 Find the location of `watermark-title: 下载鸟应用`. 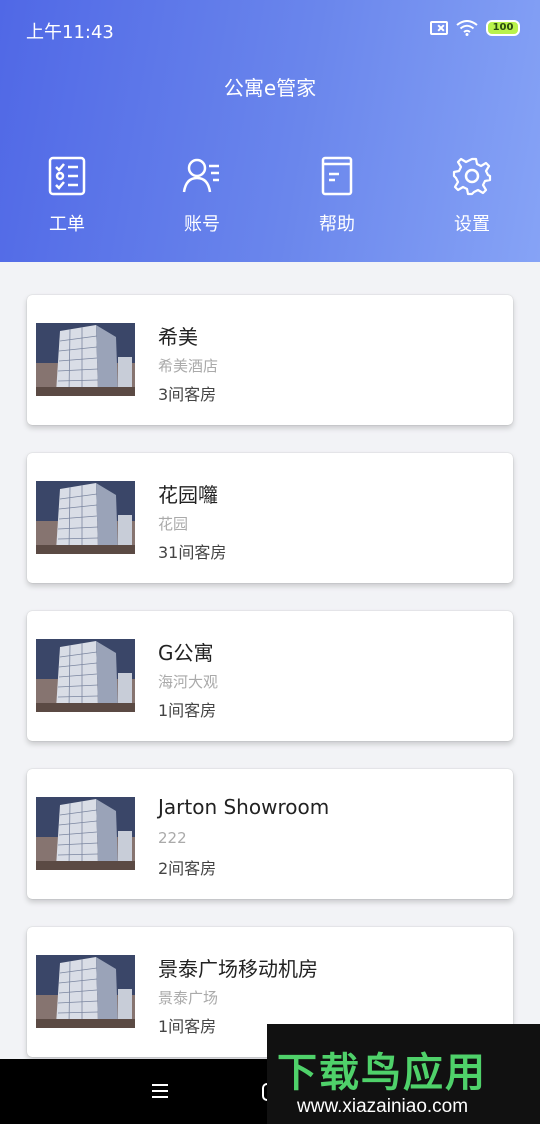

watermark-title: 下载鸟应用 is located at coordinates (382, 1073).